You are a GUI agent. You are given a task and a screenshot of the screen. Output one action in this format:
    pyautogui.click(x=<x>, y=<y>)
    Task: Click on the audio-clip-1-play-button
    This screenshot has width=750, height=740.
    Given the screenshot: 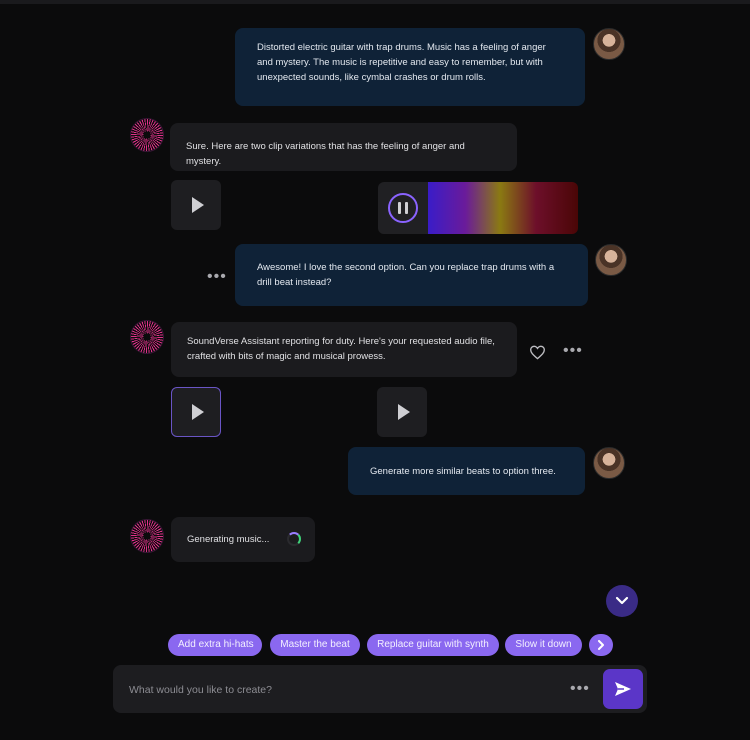 What is the action you would take?
    pyautogui.click(x=196, y=205)
    